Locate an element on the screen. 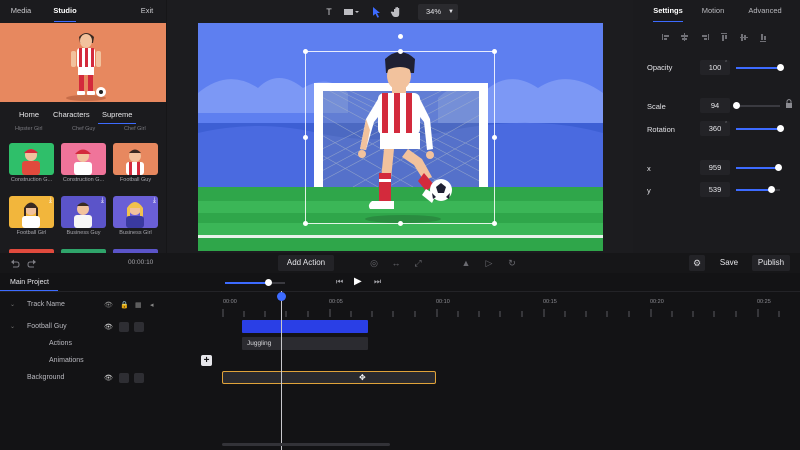 Image resolution: width=800 pixels, height=450 pixels. rectangle-dropdown-icon is located at coordinates (351, 12).